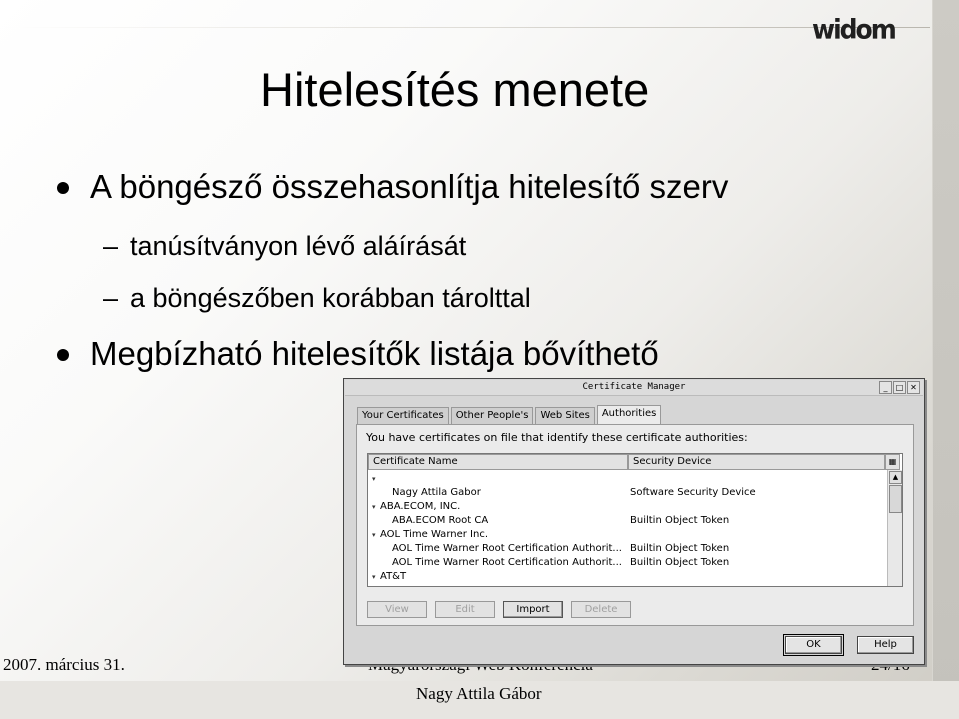  What do you see at coordinates (498, 462) in the screenshot?
I see `column-header-certificate-name: Certificate Name` at bounding box center [498, 462].